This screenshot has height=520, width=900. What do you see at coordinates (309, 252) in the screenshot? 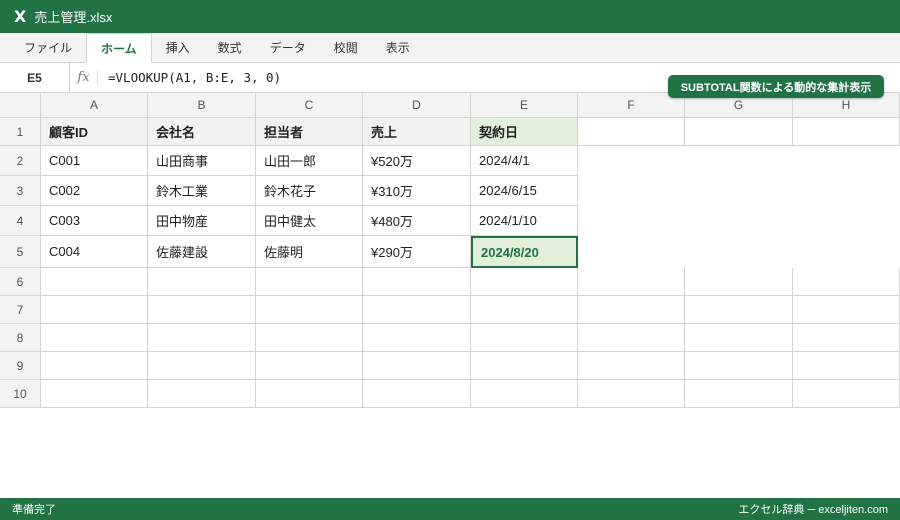
I see `cell-c5: 佐藤明` at bounding box center [309, 252].